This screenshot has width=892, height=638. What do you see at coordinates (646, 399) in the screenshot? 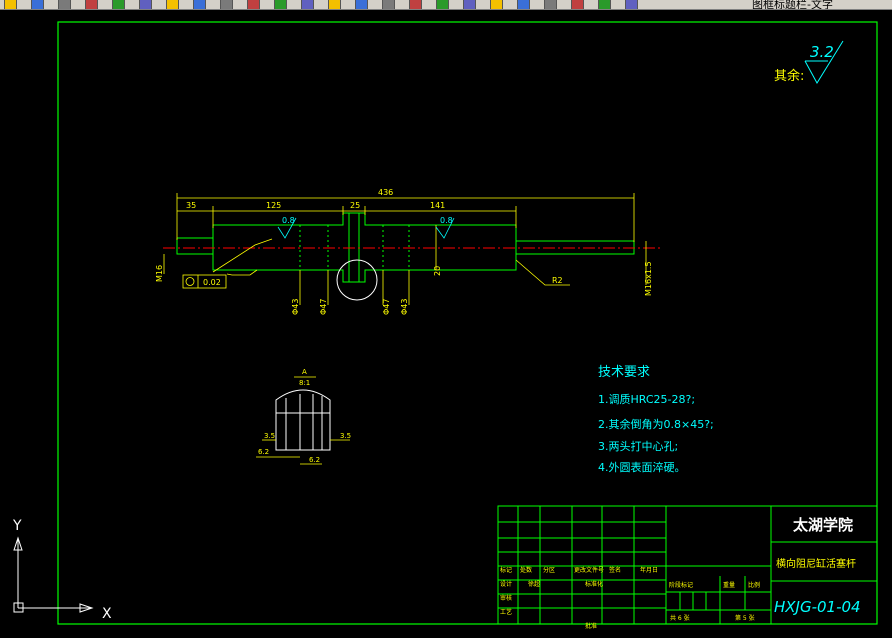
I see `tech-item-1: 1.调质HRC25-28?;` at bounding box center [646, 399].